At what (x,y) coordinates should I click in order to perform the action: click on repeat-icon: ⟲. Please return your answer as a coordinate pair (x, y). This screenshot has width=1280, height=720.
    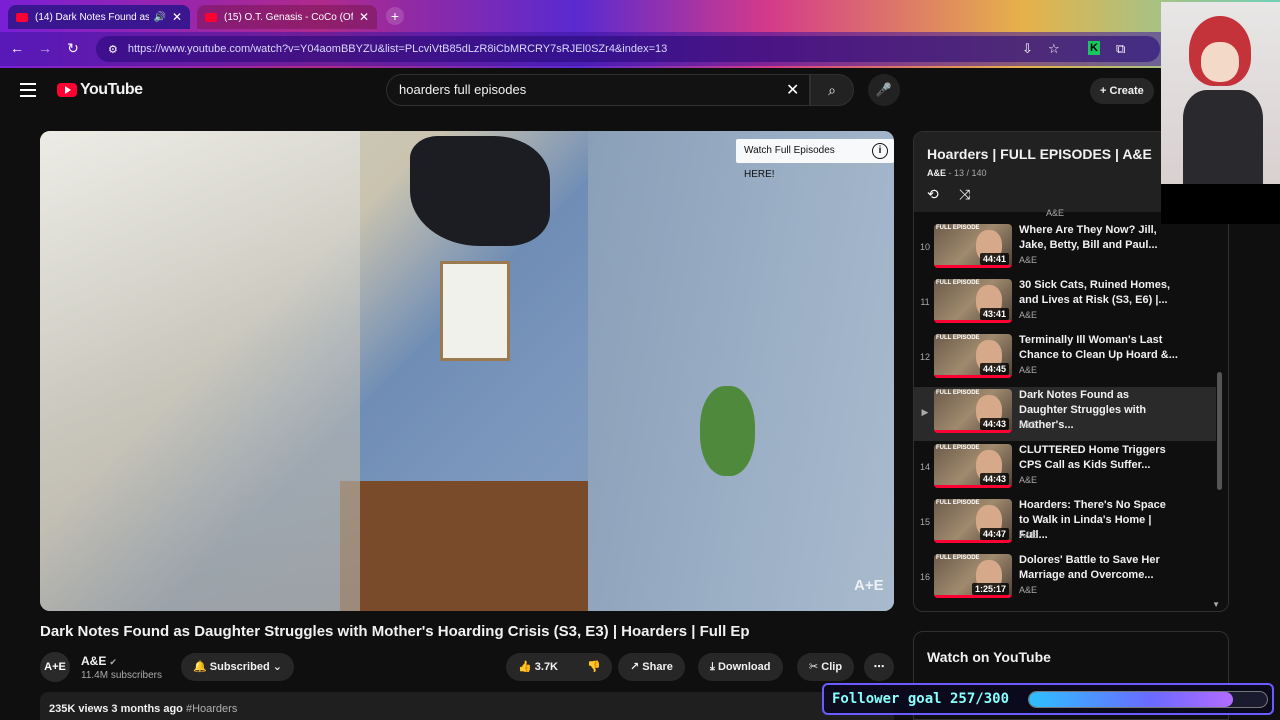
    Looking at the image, I should click on (933, 194).